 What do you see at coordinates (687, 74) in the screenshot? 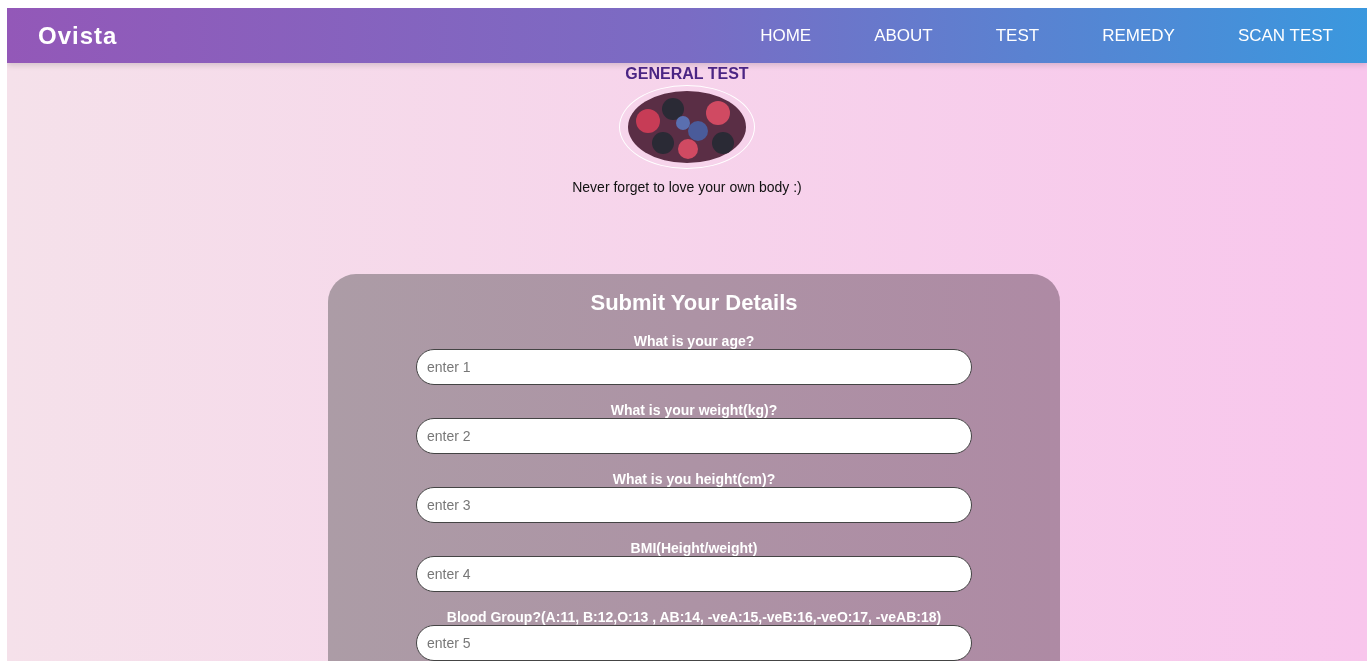
I see `page-title: GENERAL TEST` at bounding box center [687, 74].